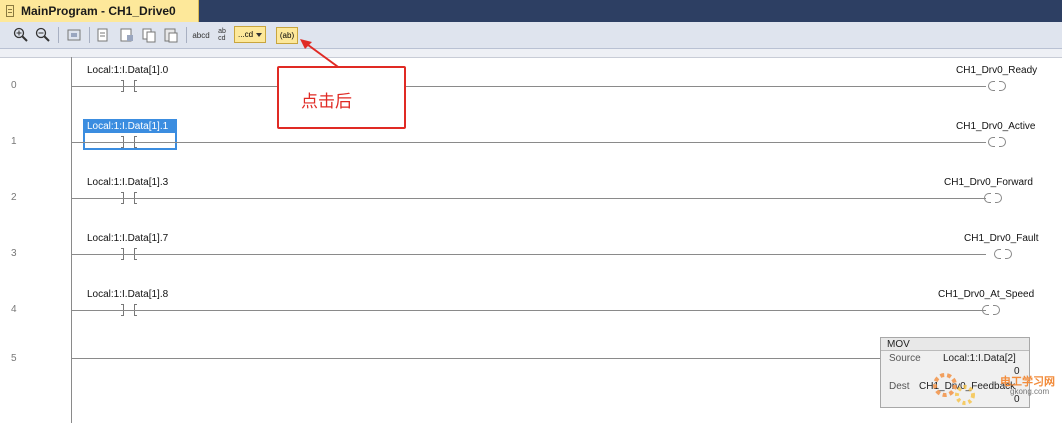  Describe the element at coordinates (14, 358) in the screenshot. I see `rung-number-5: 5` at that location.